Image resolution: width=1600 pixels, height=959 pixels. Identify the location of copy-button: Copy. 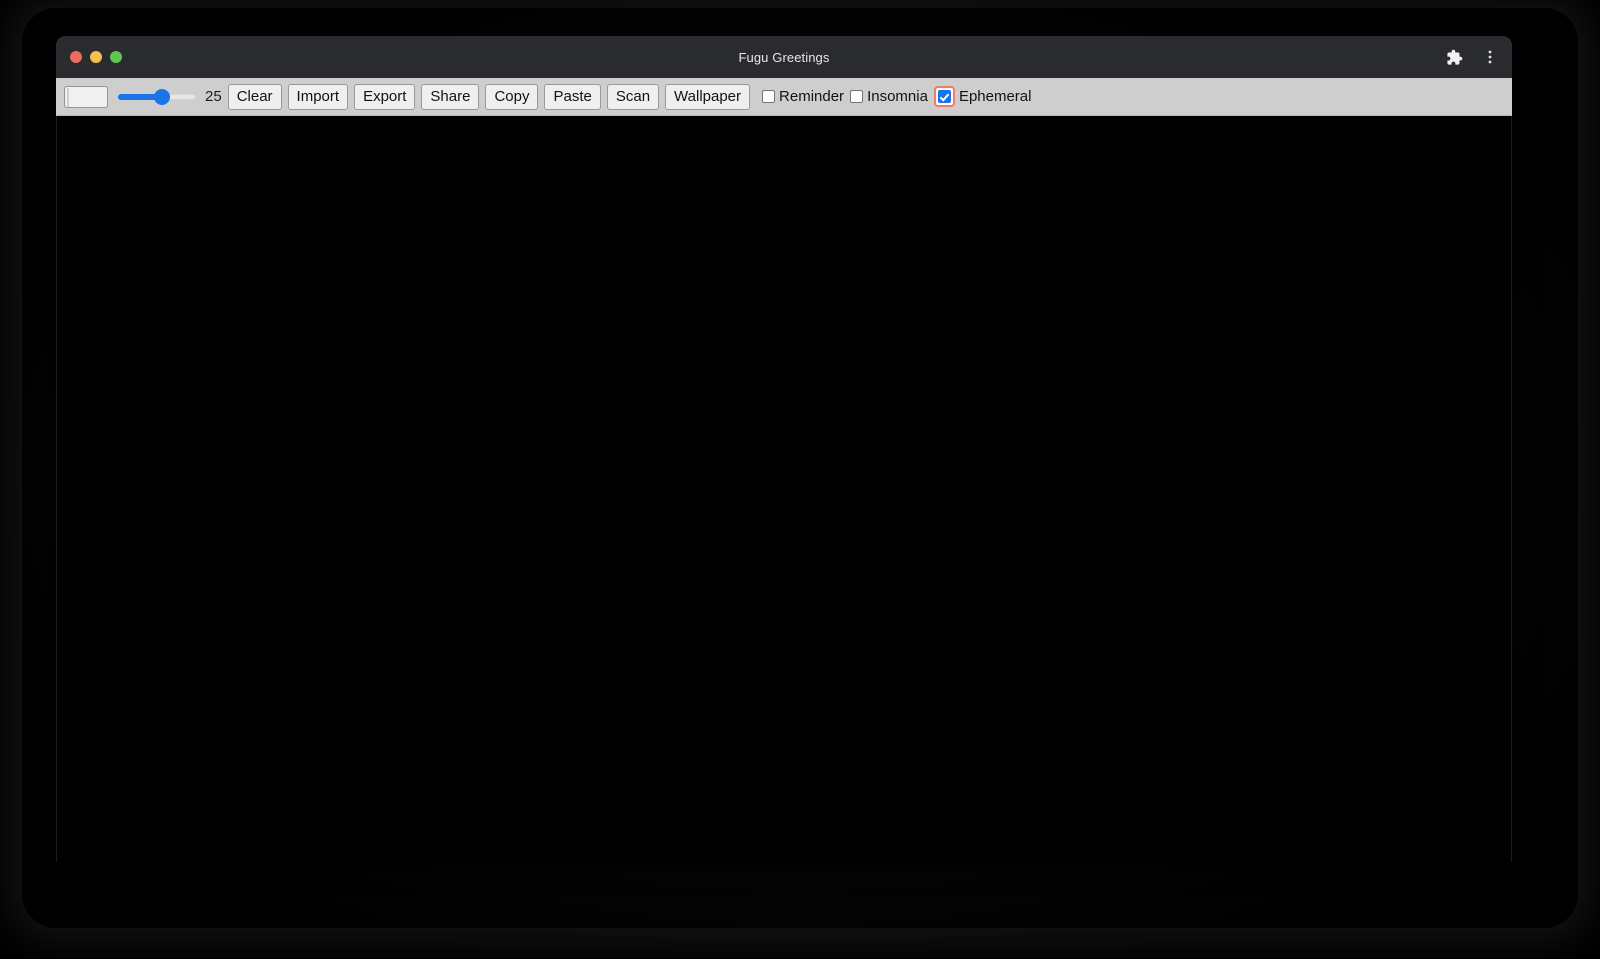
(512, 96).